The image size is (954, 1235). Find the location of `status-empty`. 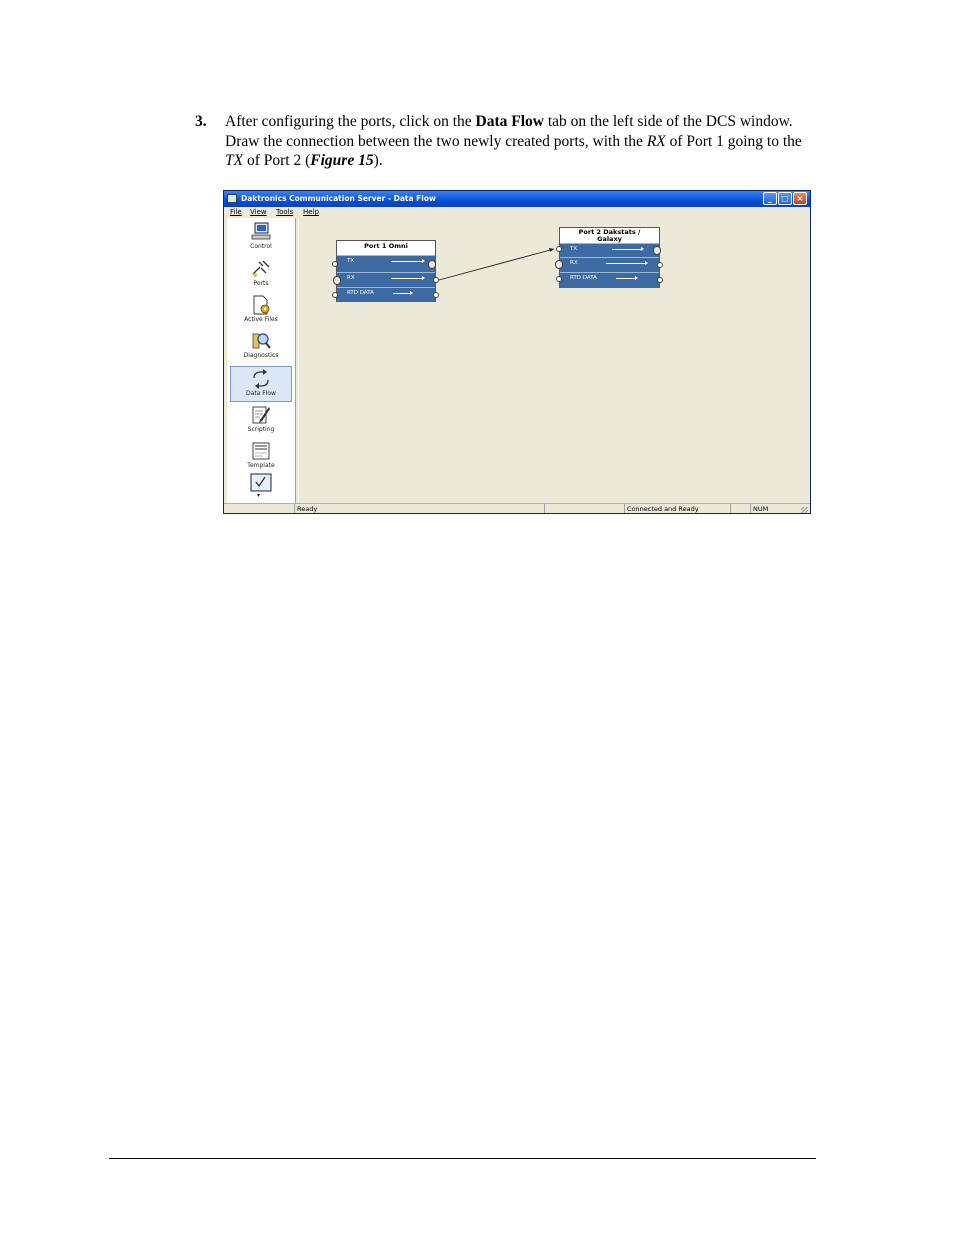

status-empty is located at coordinates (584, 508).